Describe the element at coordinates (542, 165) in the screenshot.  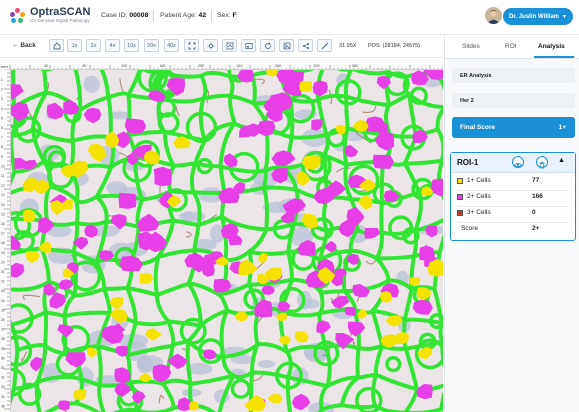
I see `trash-icon` at that location.